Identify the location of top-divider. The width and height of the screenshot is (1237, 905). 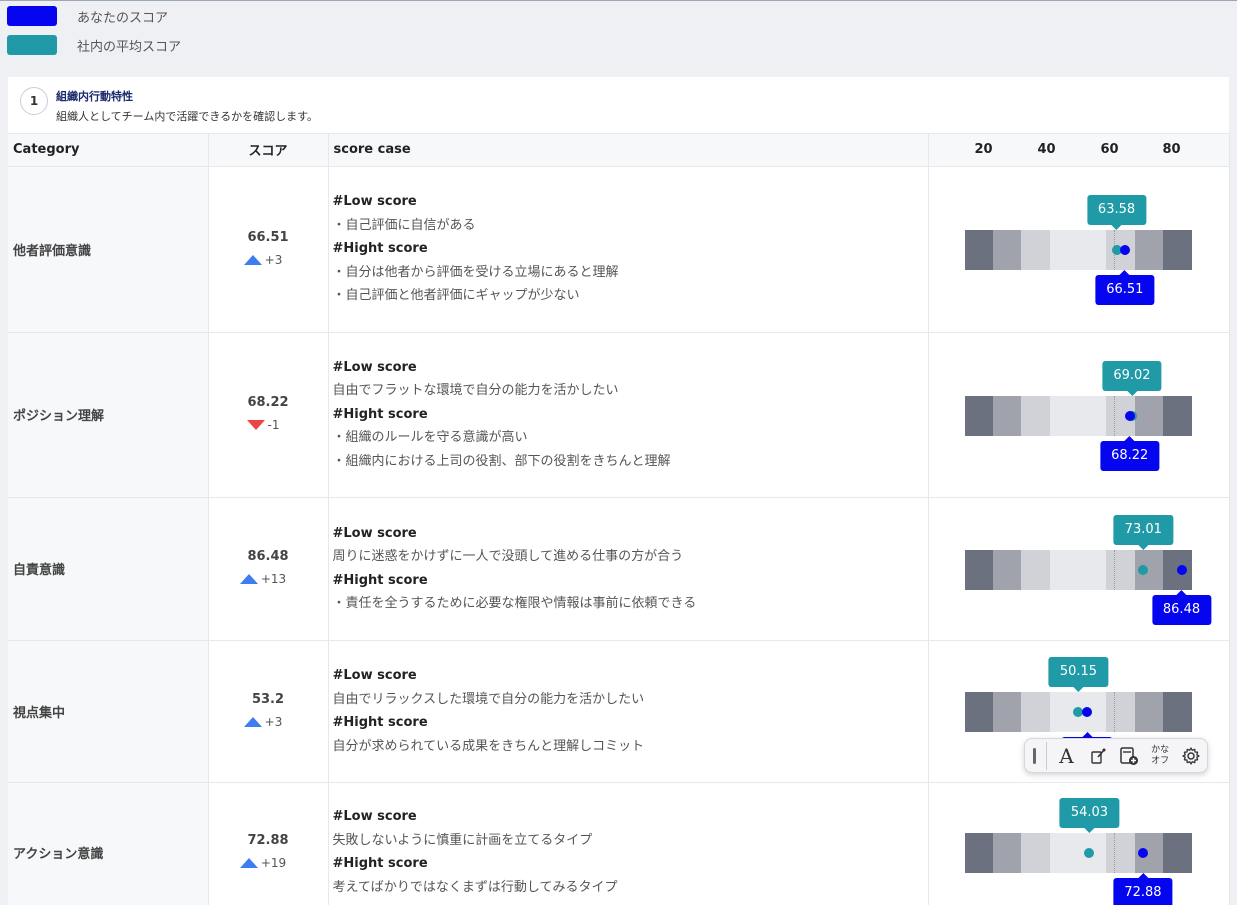
(618, 0).